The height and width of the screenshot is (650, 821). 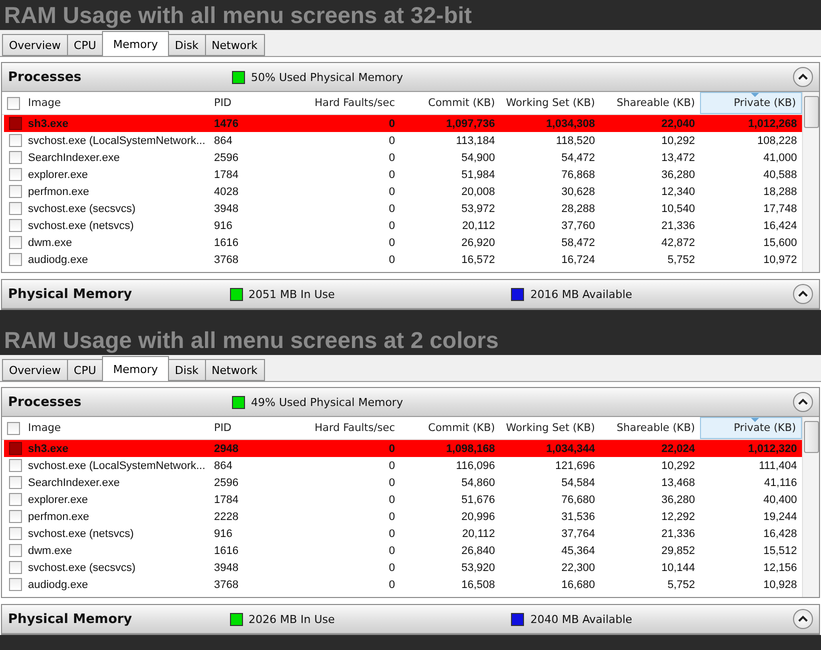 I want to click on section-header: Processes 49% Used Physical Memory, so click(x=410, y=402).